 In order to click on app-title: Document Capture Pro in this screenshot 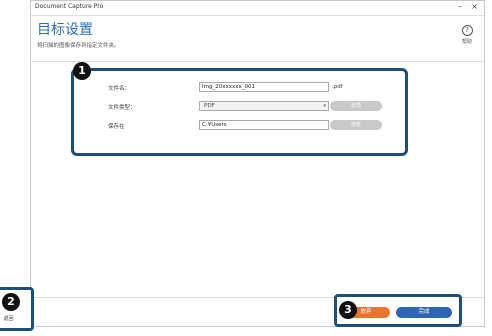, I will do `click(69, 6)`.